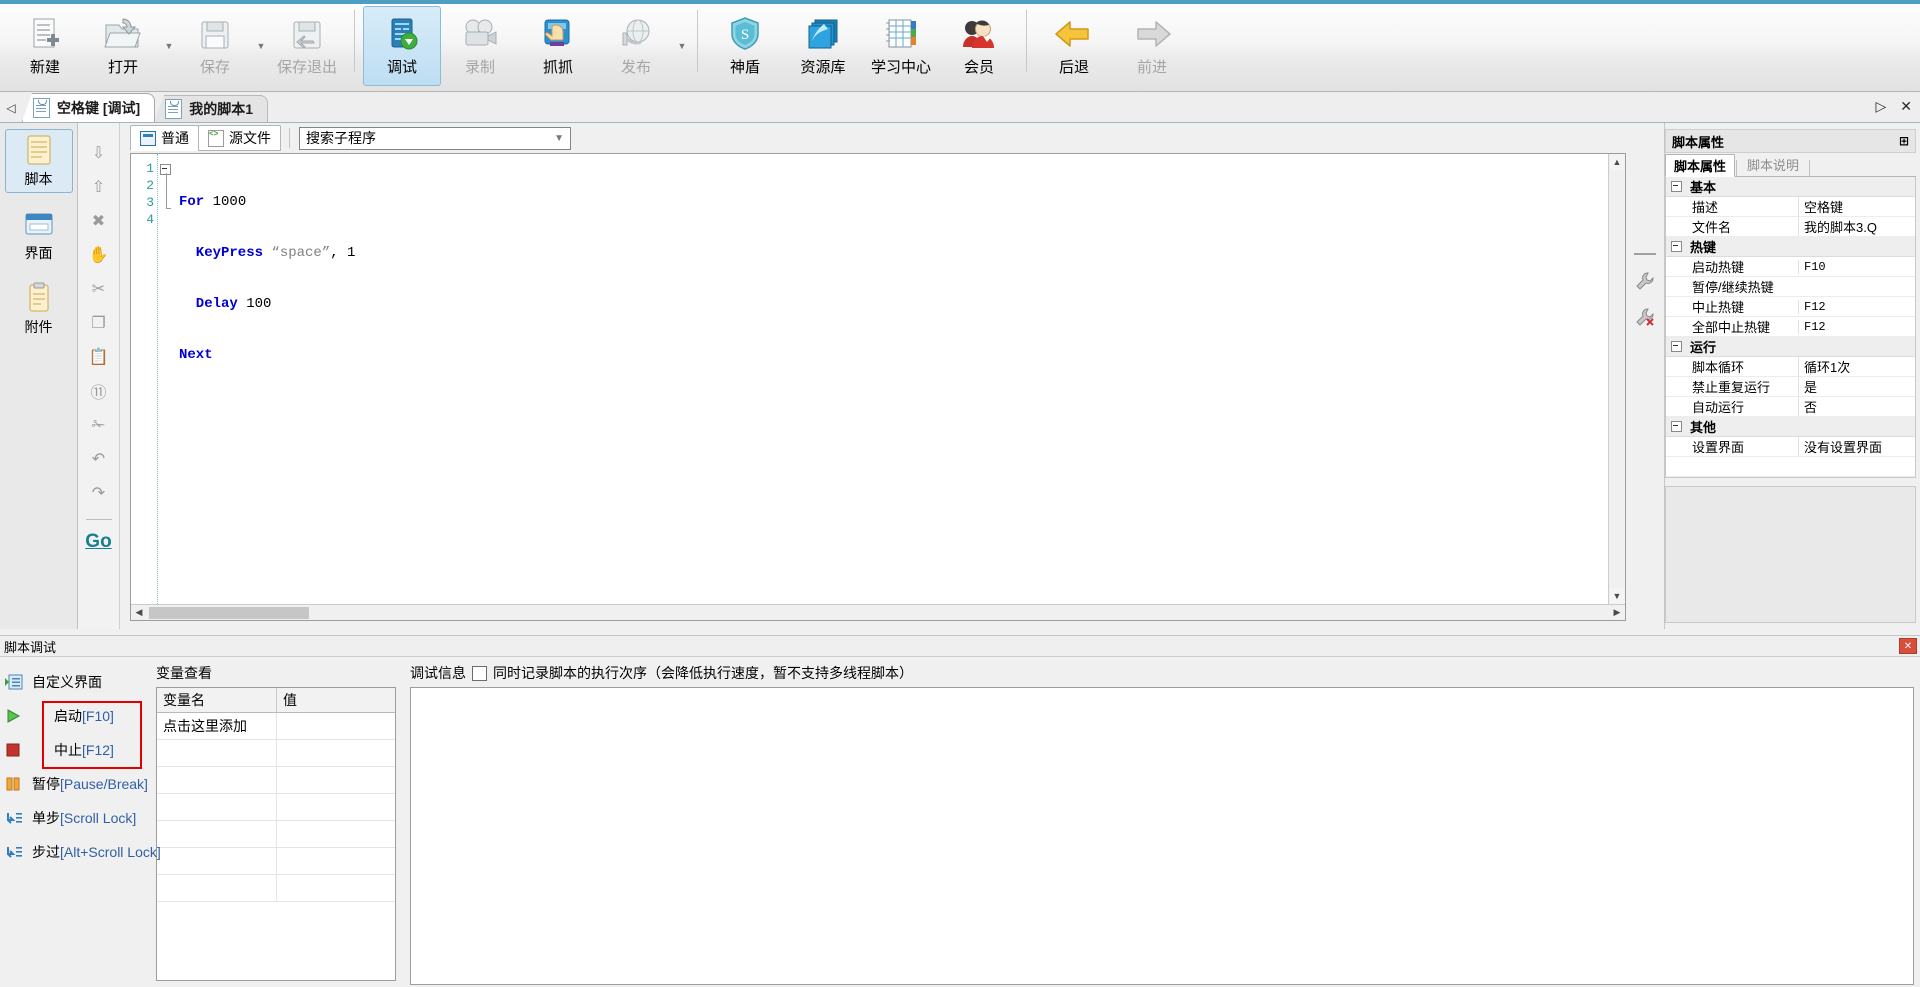 The width and height of the screenshot is (1920, 987). Describe the element at coordinates (99, 542) in the screenshot. I see `go-button: Go` at that location.